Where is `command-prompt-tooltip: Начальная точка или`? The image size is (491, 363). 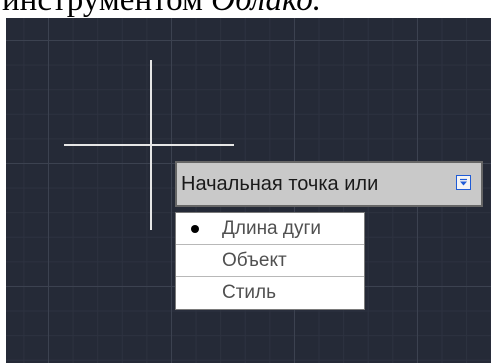 command-prompt-tooltip: Начальная точка или is located at coordinates (329, 184).